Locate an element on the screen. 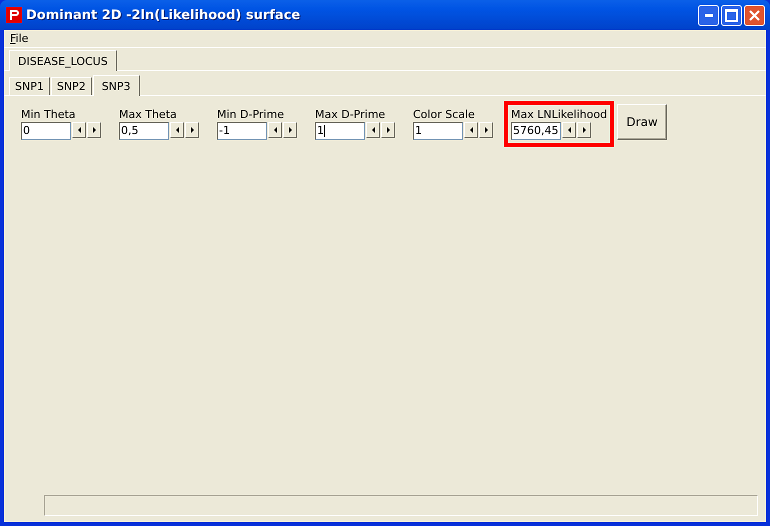 This screenshot has width=770, height=526. window-title: Dominant 2D -2ln(Likelihood) surface is located at coordinates (164, 15).